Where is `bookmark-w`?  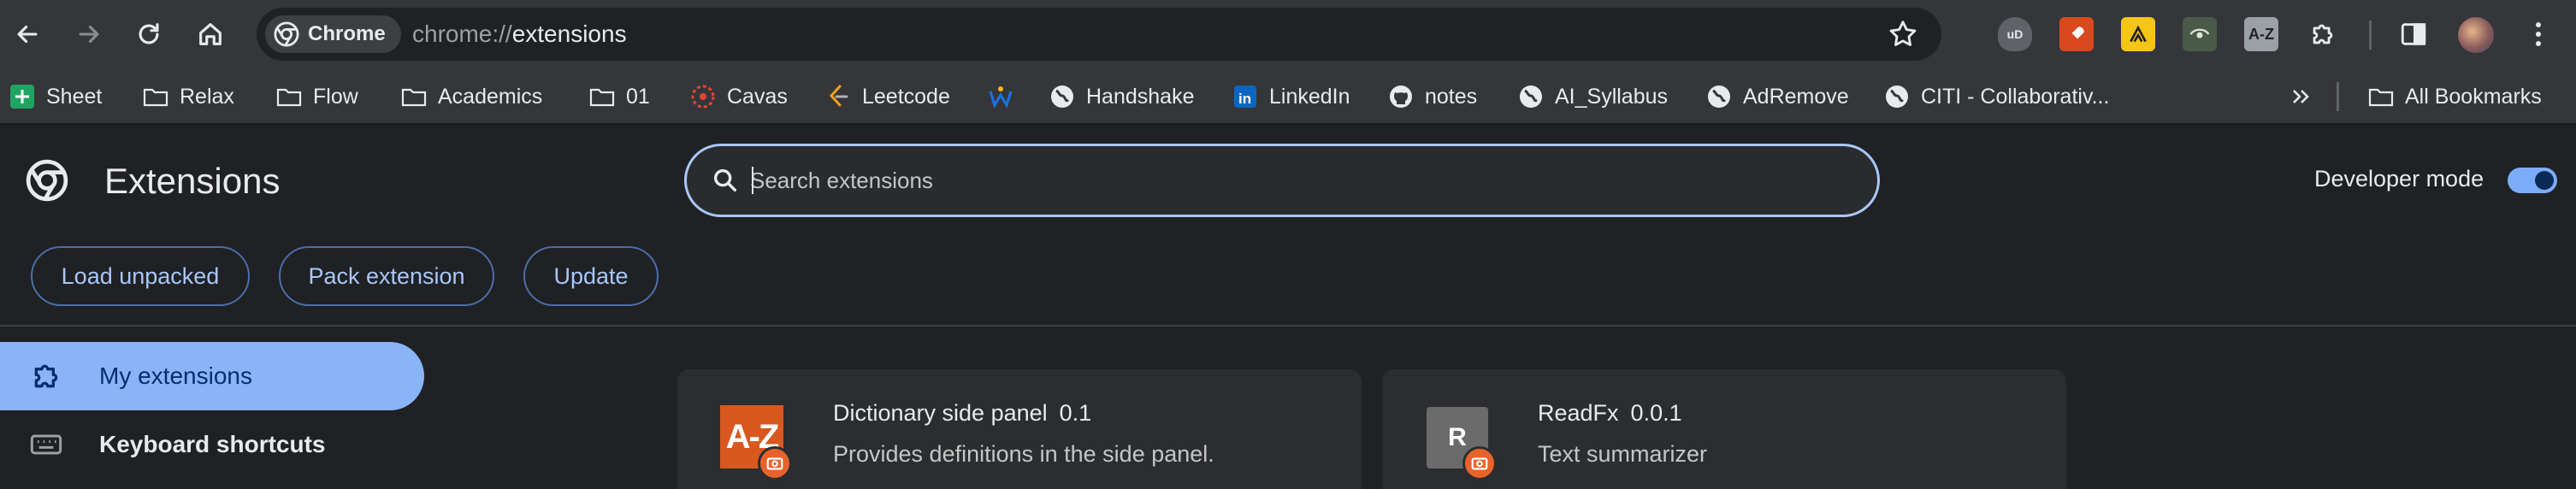
bookmark-w is located at coordinates (1001, 96).